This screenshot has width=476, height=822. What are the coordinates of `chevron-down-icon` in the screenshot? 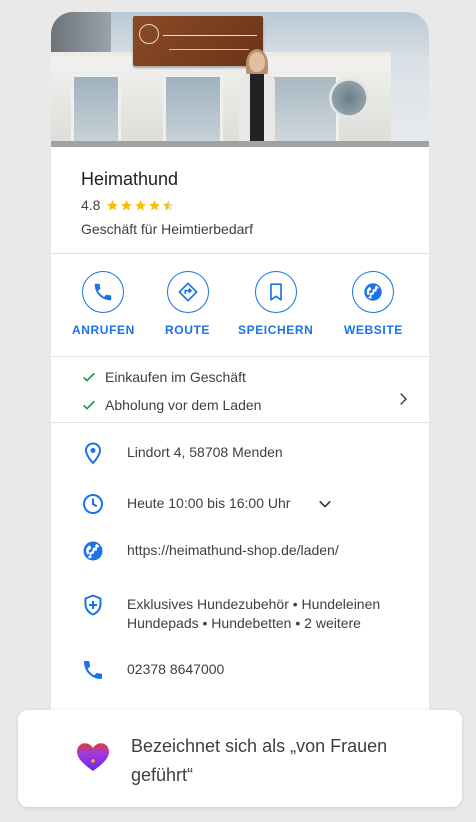 It's located at (325, 504).